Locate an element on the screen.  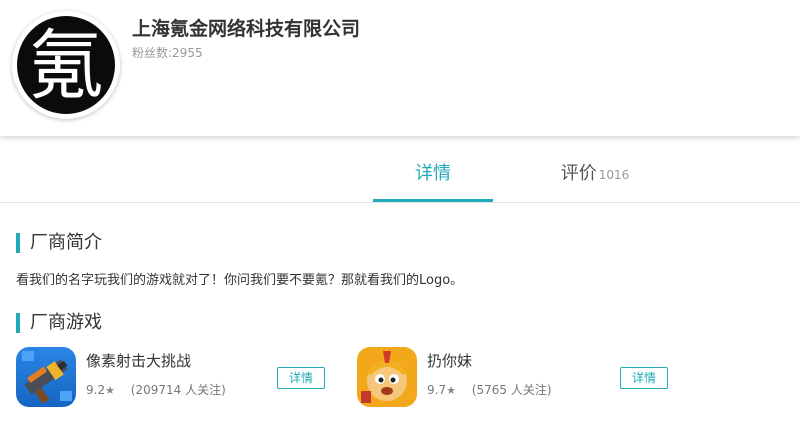
tab-details: 详情 is located at coordinates (433, 176).